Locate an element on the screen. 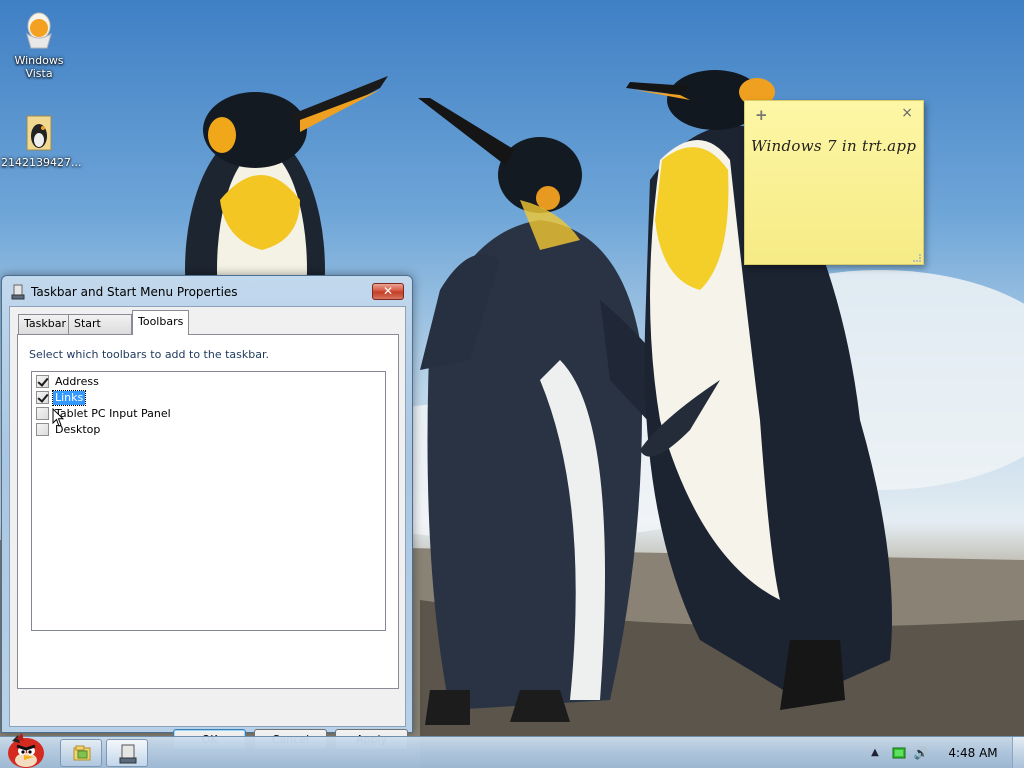  sticky-note: + × Windows 7 in trt.app is located at coordinates (834, 182).